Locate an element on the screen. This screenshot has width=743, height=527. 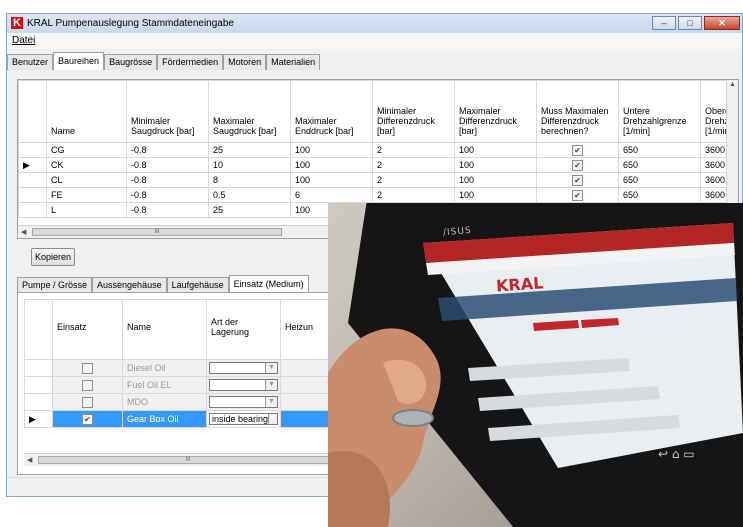
col-header-min-saugdruck: Minimaler Saugdruck [bar] is located at coordinates (167, 111).